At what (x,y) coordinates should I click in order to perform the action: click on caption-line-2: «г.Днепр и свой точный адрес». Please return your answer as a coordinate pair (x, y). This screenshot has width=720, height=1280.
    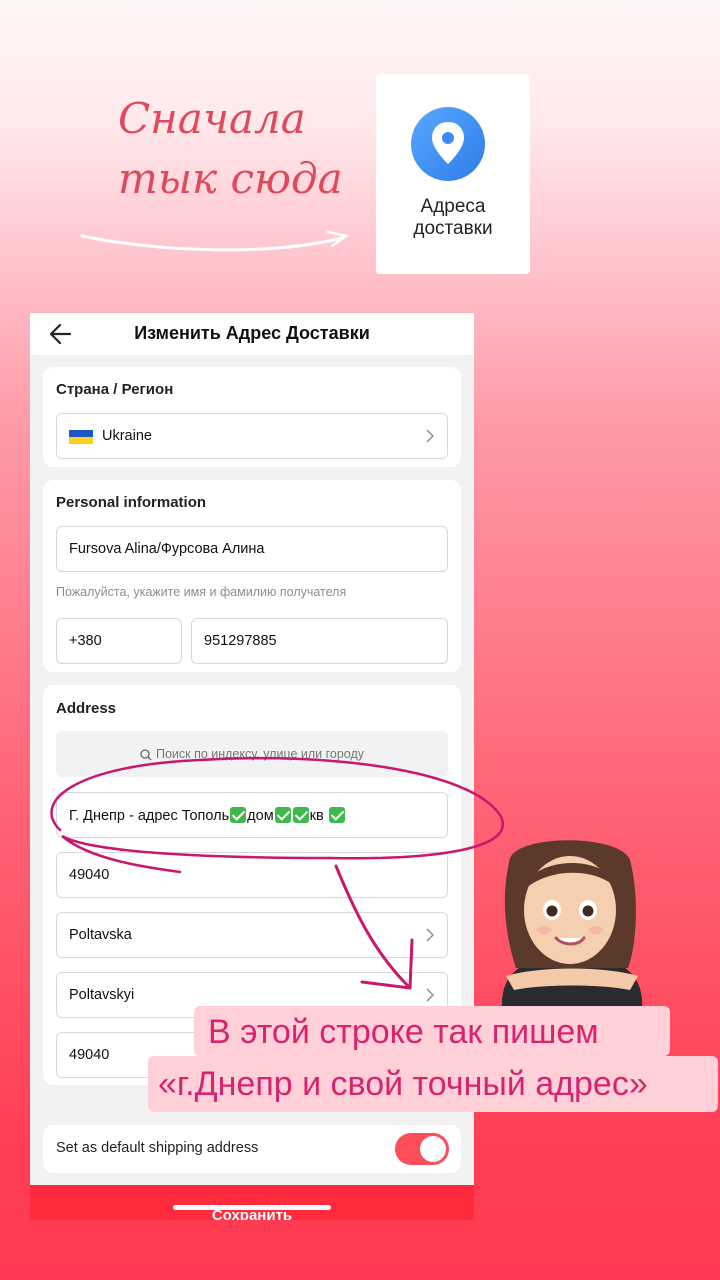
    Looking at the image, I should click on (403, 1084).